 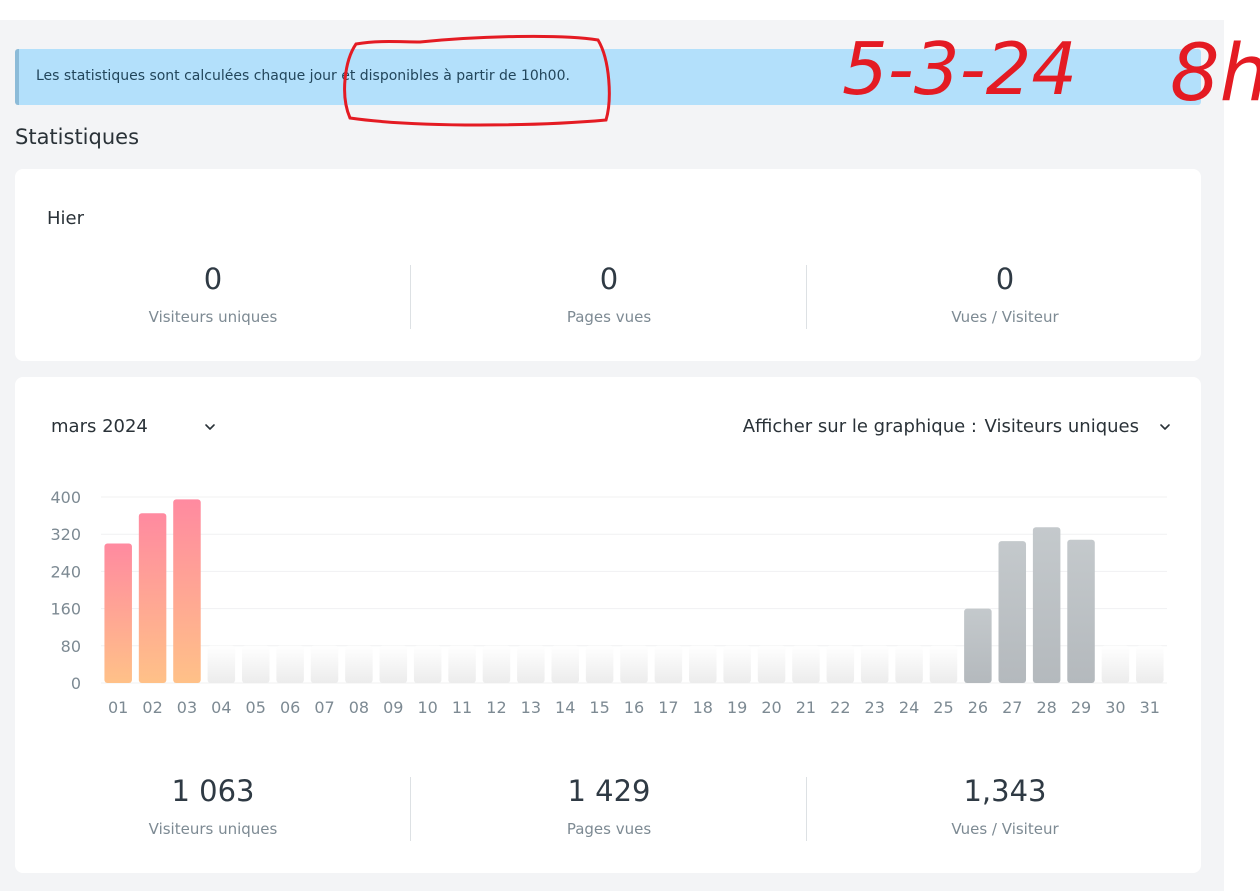 I want to click on x-tick-label: 23, so click(x=875, y=707).